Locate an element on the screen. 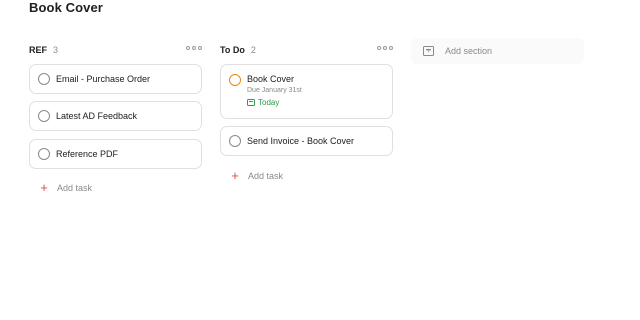 The height and width of the screenshot is (320, 640). page-title: Book Cover is located at coordinates (66, 7).